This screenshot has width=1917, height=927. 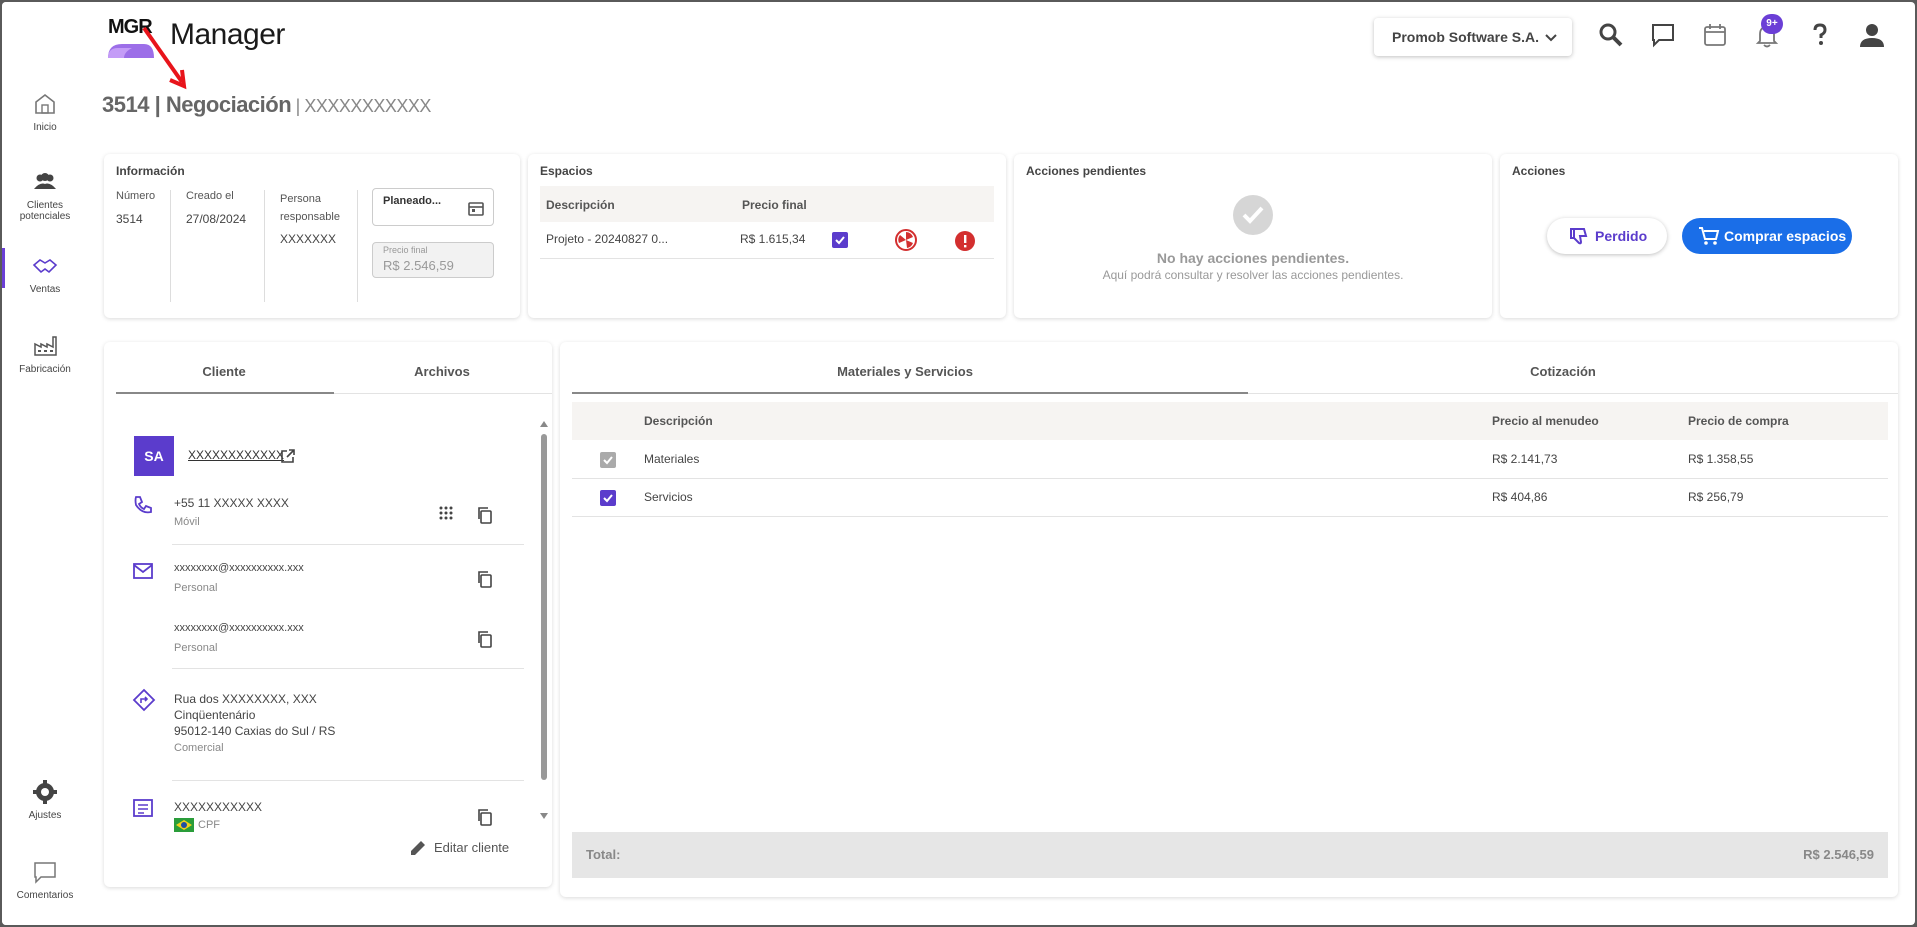 What do you see at coordinates (310, 208) in the screenshot?
I see `responsible-label: Persona responsable` at bounding box center [310, 208].